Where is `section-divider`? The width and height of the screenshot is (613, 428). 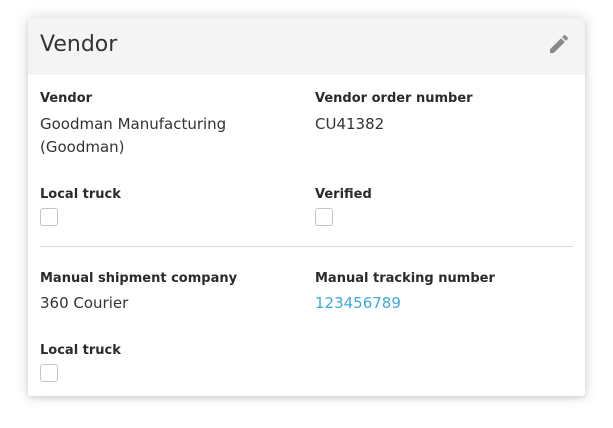
section-divider is located at coordinates (306, 246).